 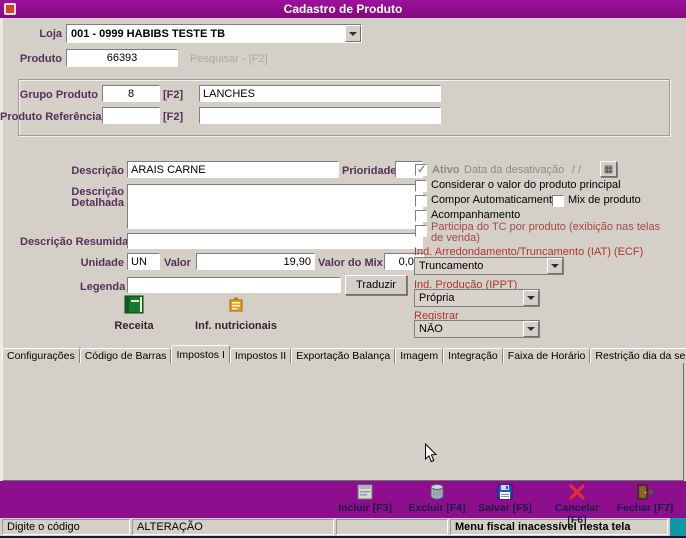 I want to click on produto-referencia-nome-input, so click(x=320, y=115).